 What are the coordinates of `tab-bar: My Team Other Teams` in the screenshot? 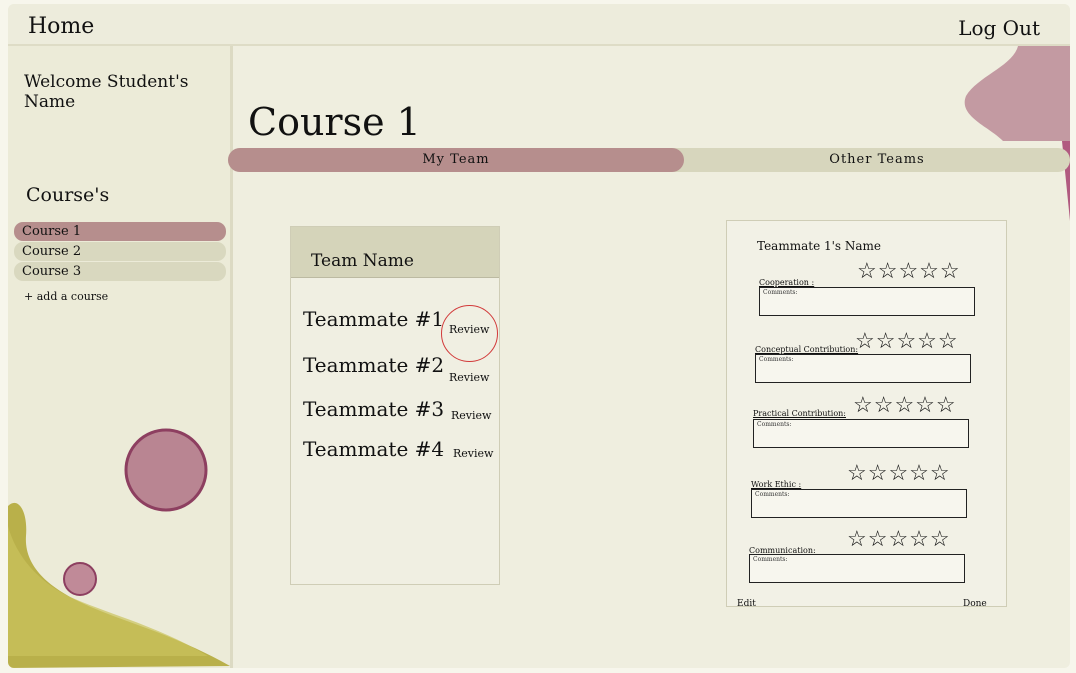 It's located at (649, 160).